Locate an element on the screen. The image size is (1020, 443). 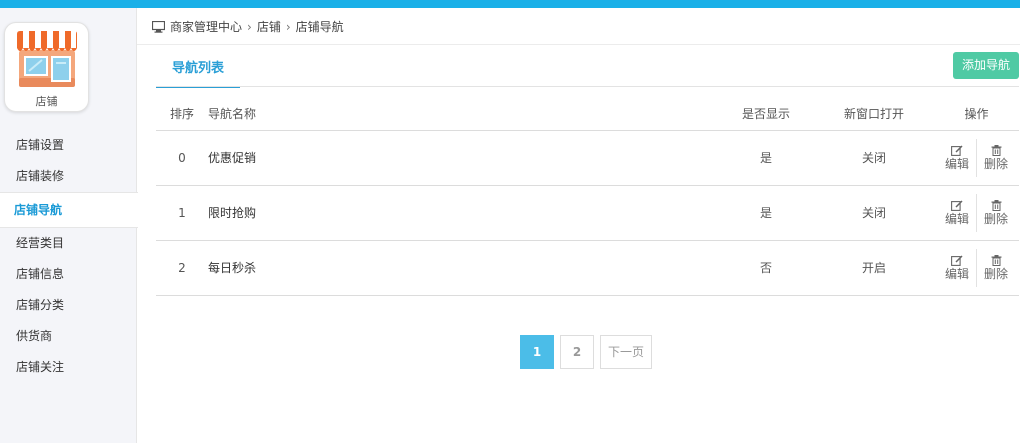
column-header-new-window: 新窗口打开 is located at coordinates (874, 114).